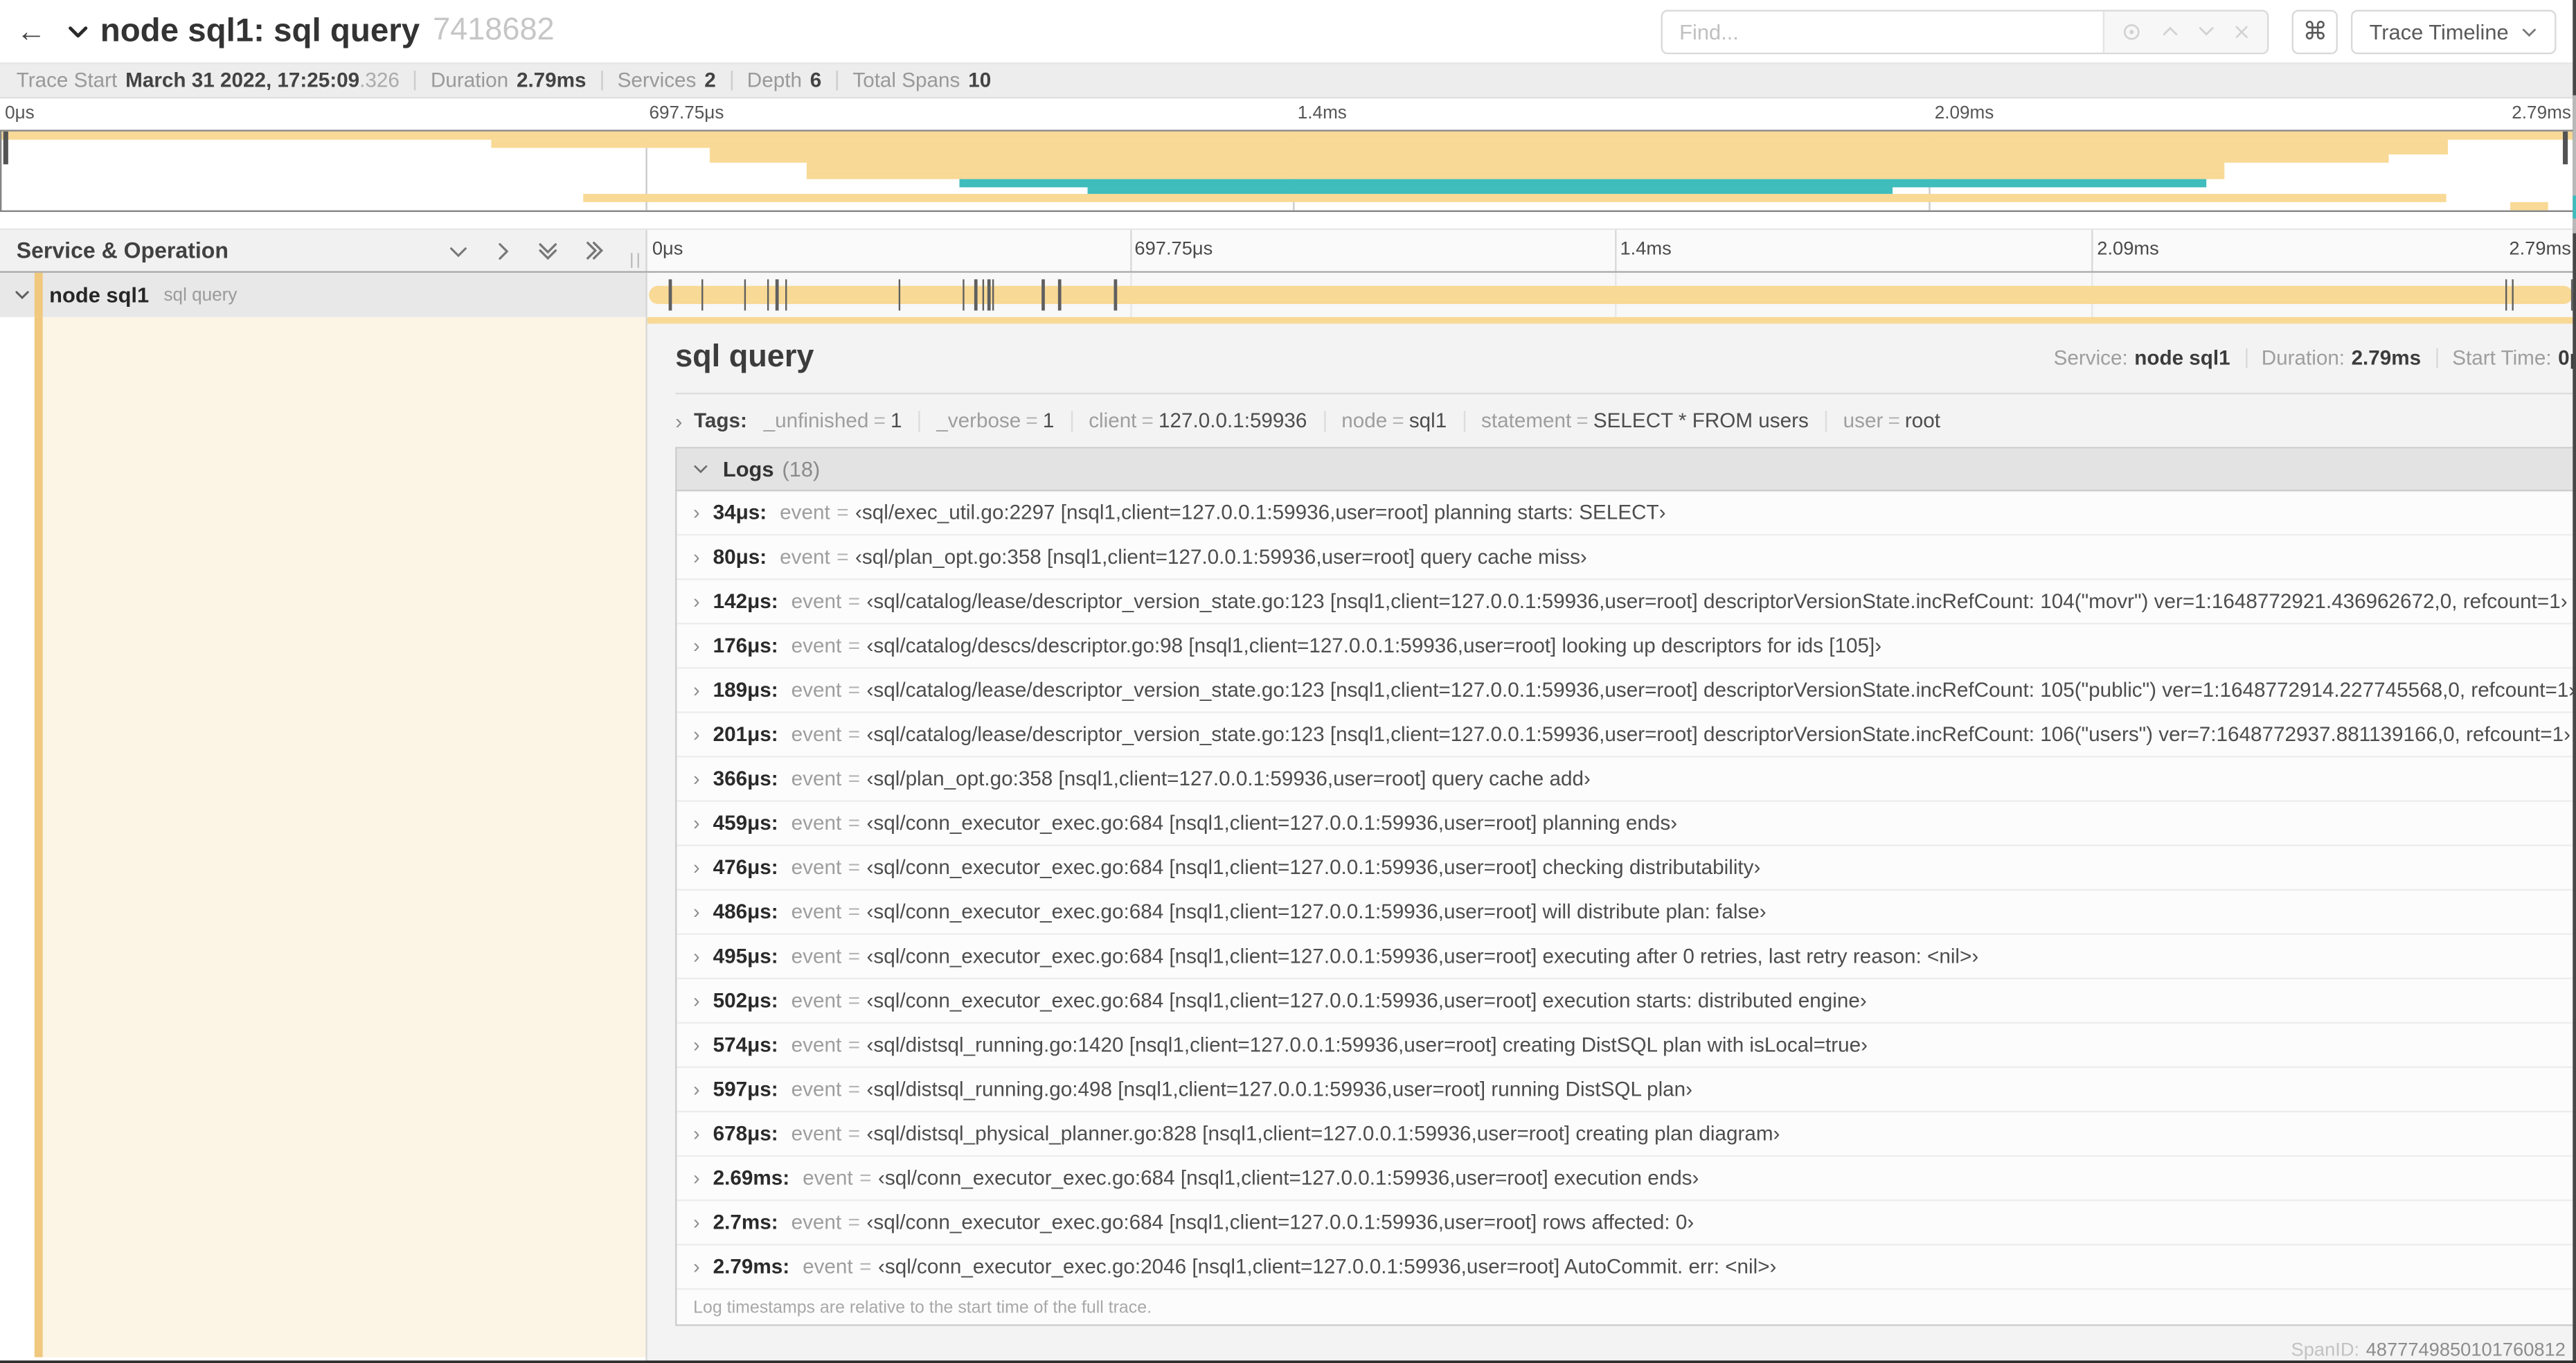  What do you see at coordinates (470, 80) in the screenshot?
I see `meta-label: Duration` at bounding box center [470, 80].